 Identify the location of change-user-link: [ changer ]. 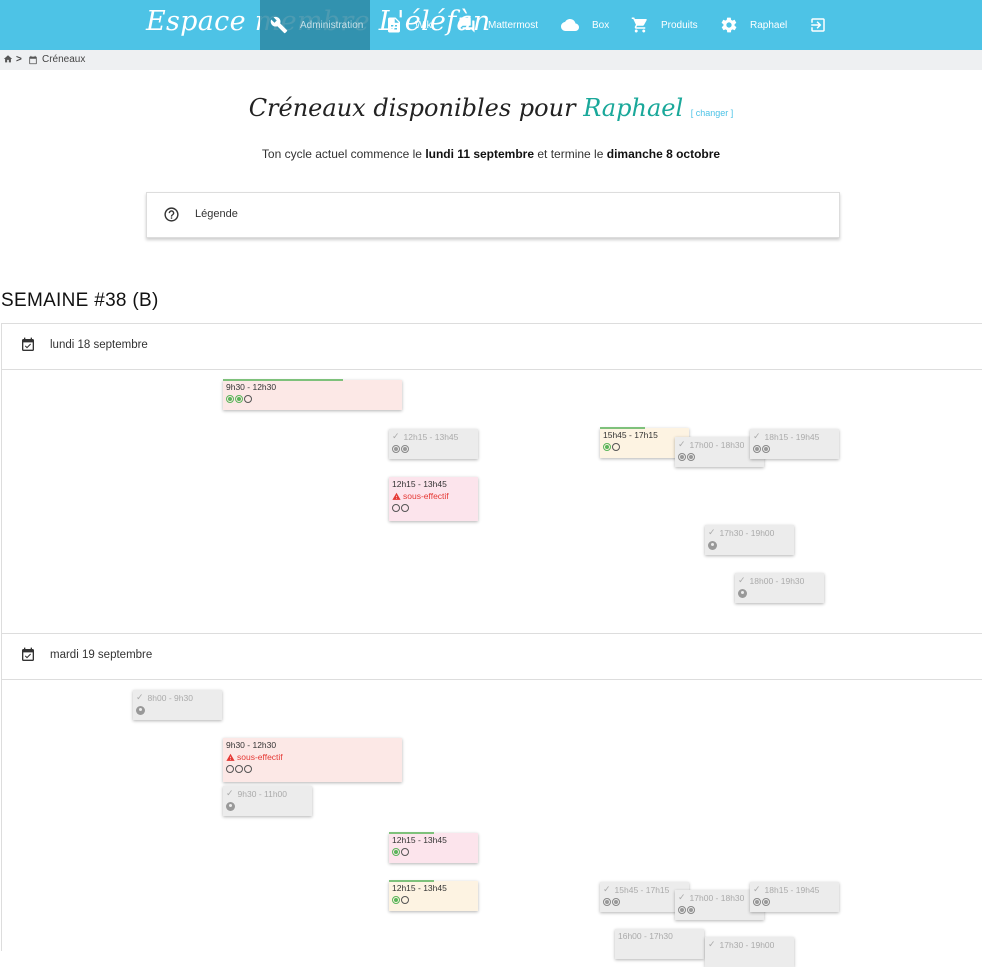
(712, 113).